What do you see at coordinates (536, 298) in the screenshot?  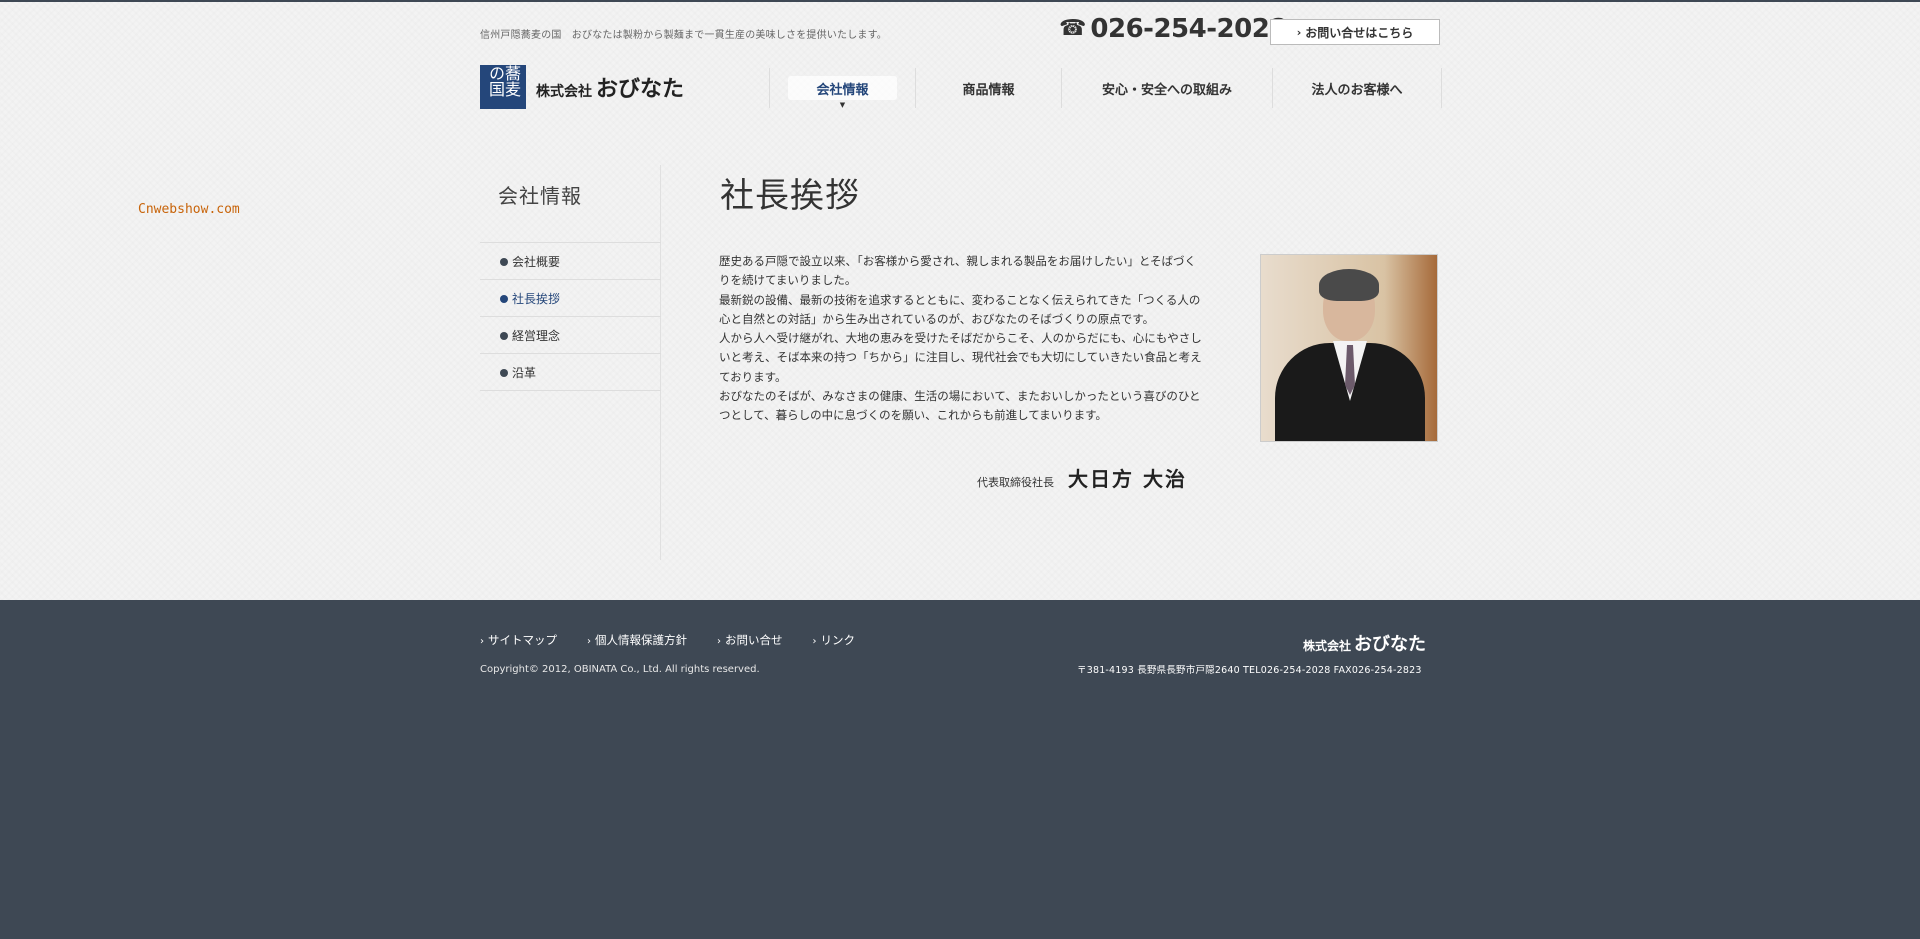 I see `sidebar-item-label: 社長挨拶` at bounding box center [536, 298].